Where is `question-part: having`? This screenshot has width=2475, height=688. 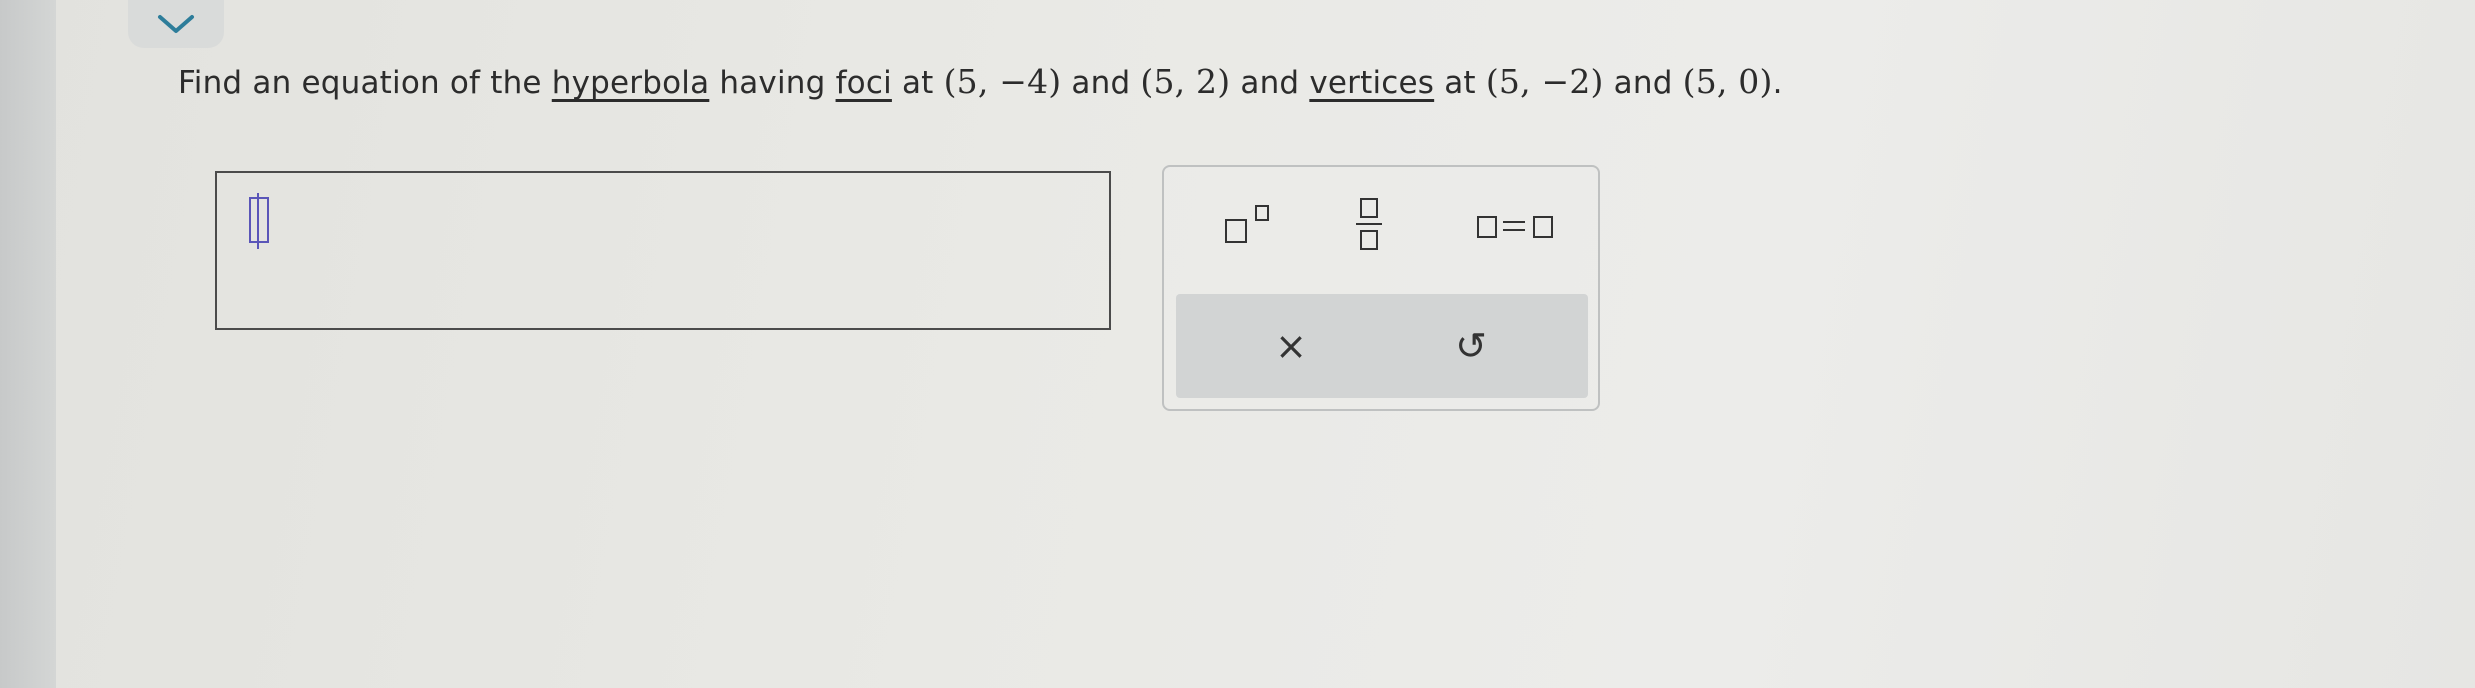 question-part: having is located at coordinates (772, 83).